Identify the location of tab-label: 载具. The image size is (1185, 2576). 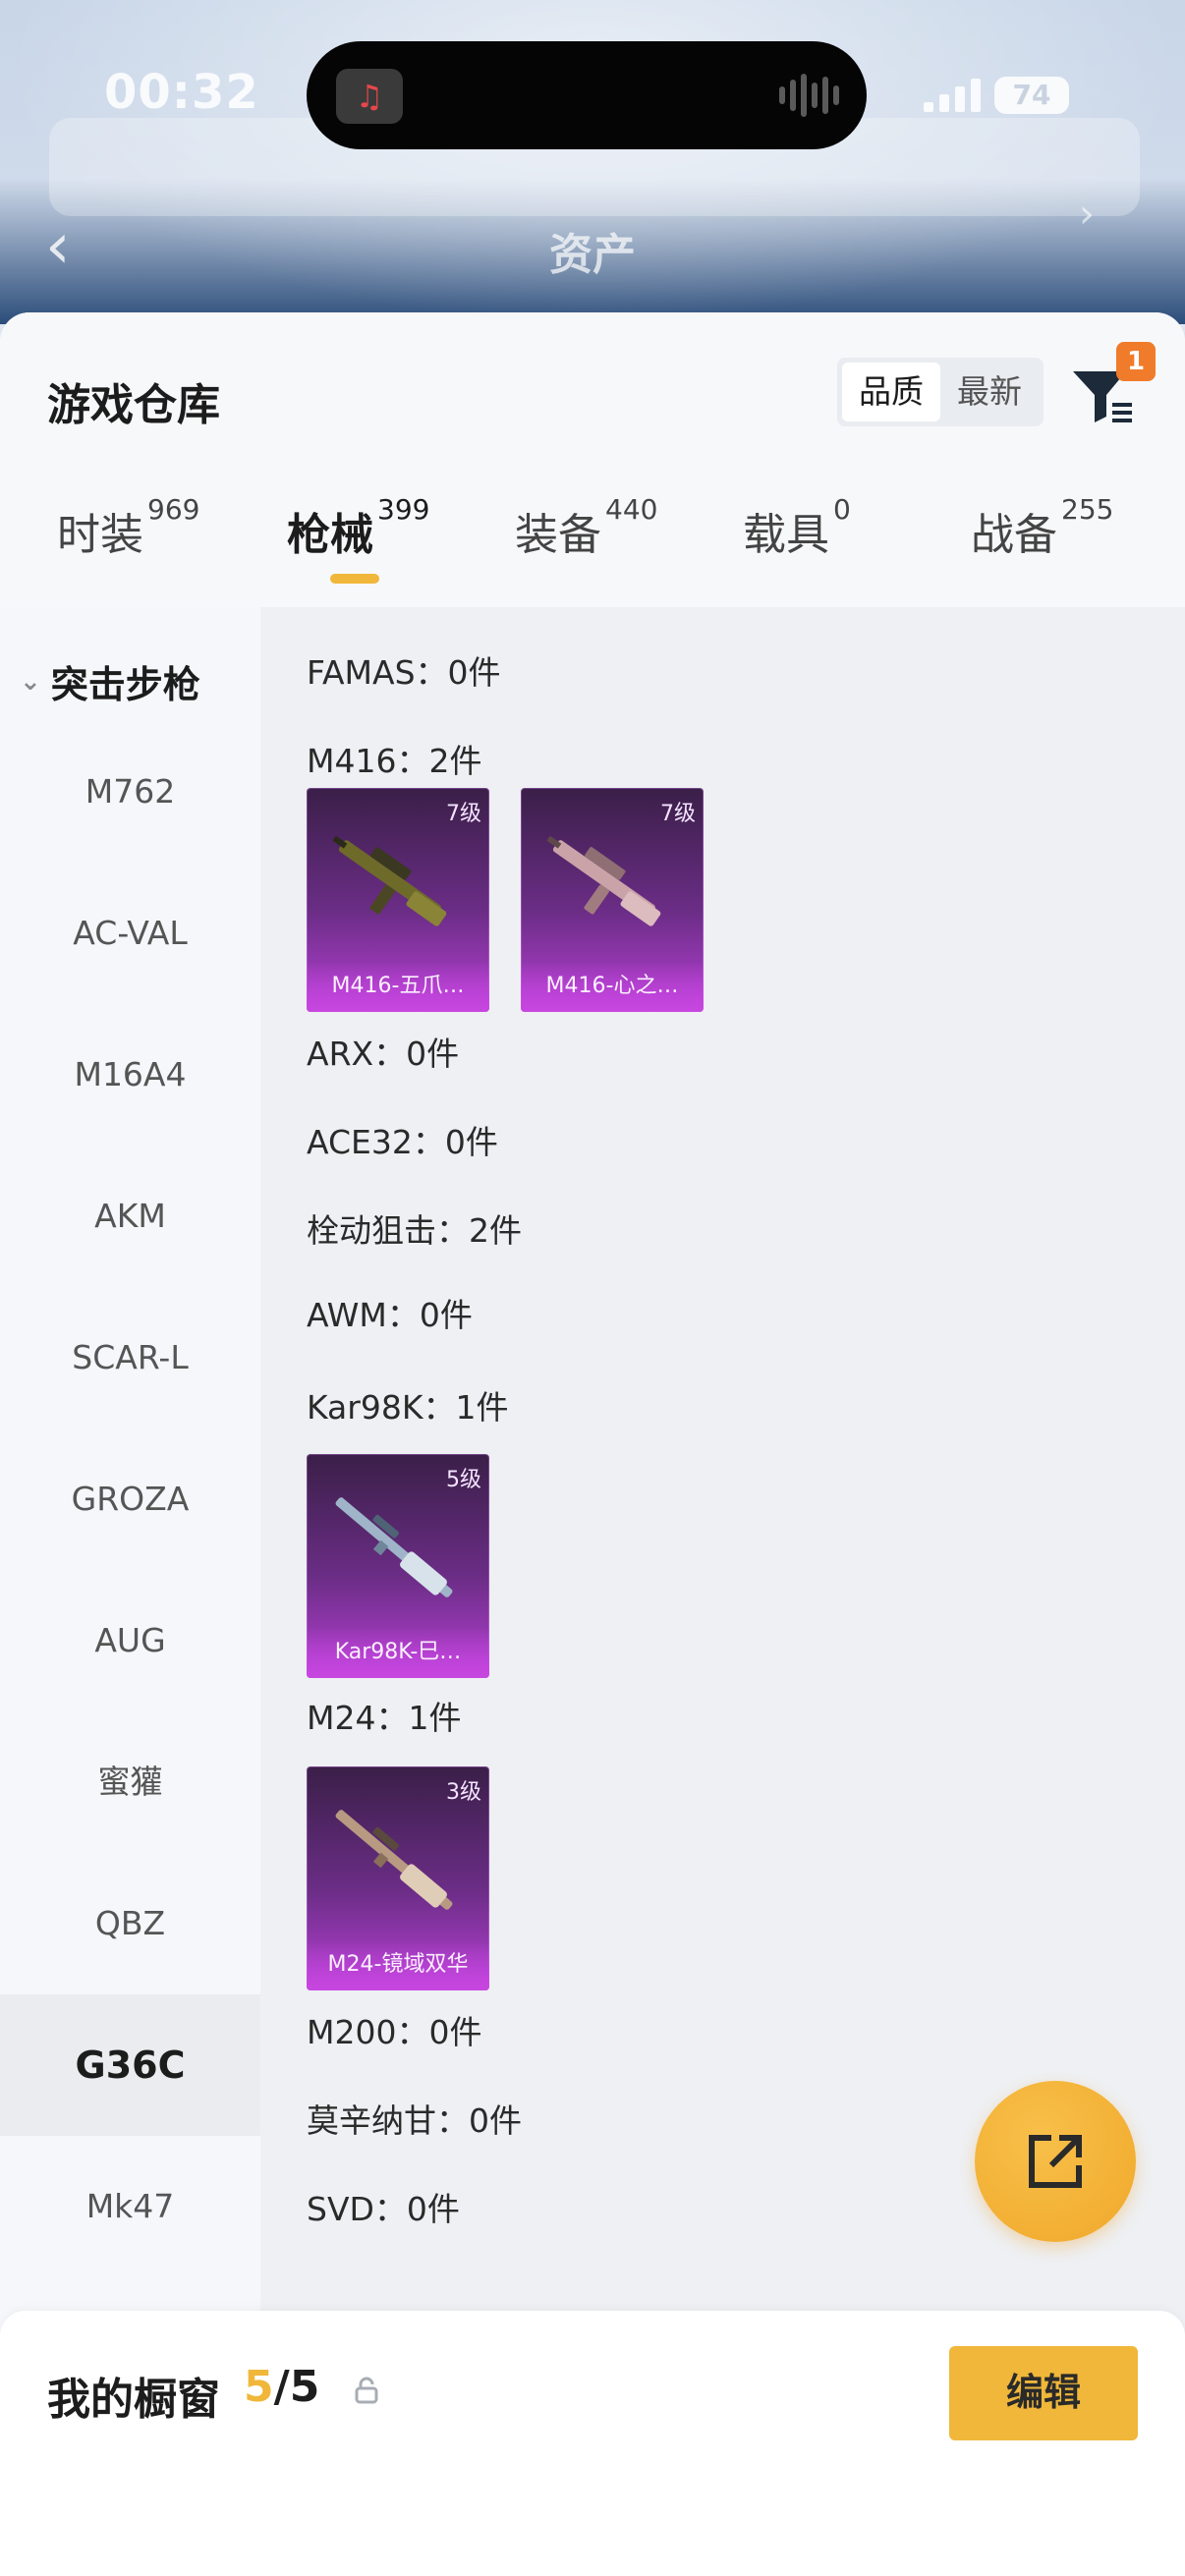
(786, 535).